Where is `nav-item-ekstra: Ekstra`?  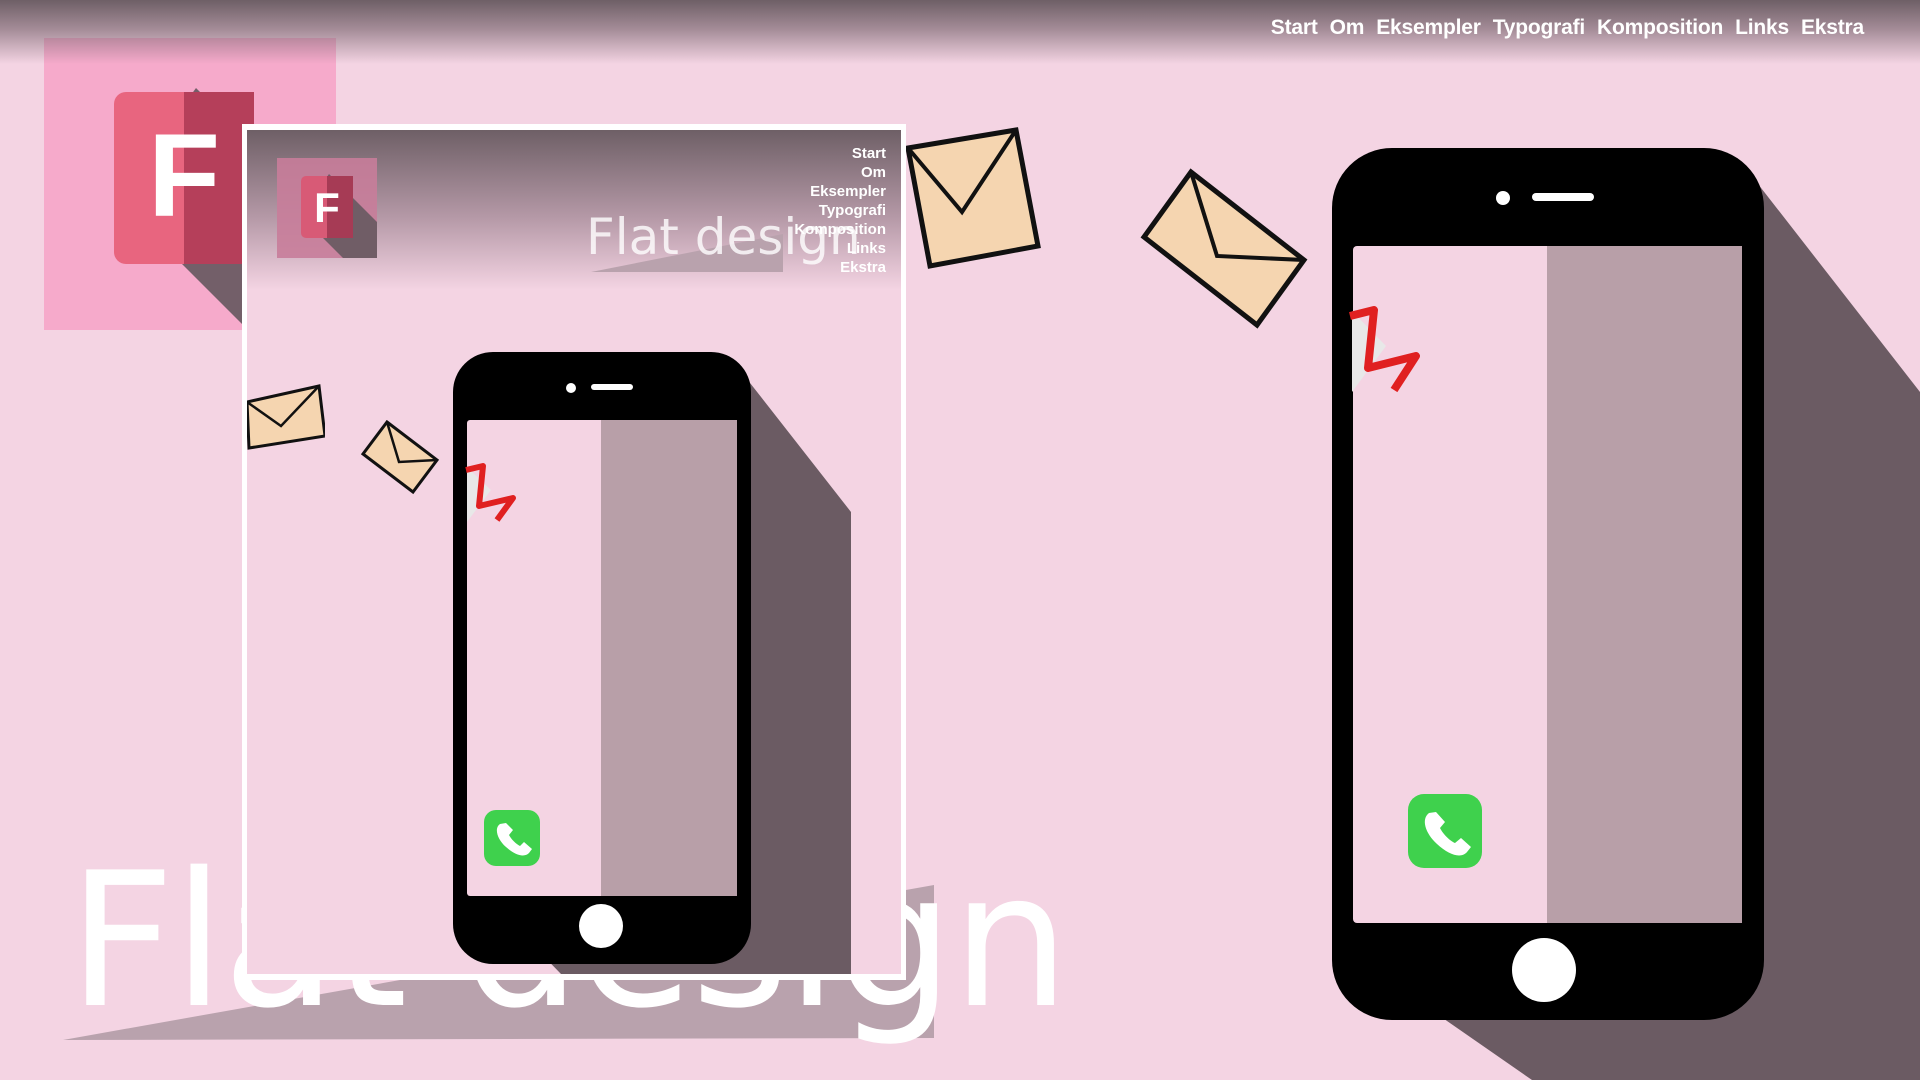
nav-item-ekstra: Ekstra is located at coordinates (1832, 28).